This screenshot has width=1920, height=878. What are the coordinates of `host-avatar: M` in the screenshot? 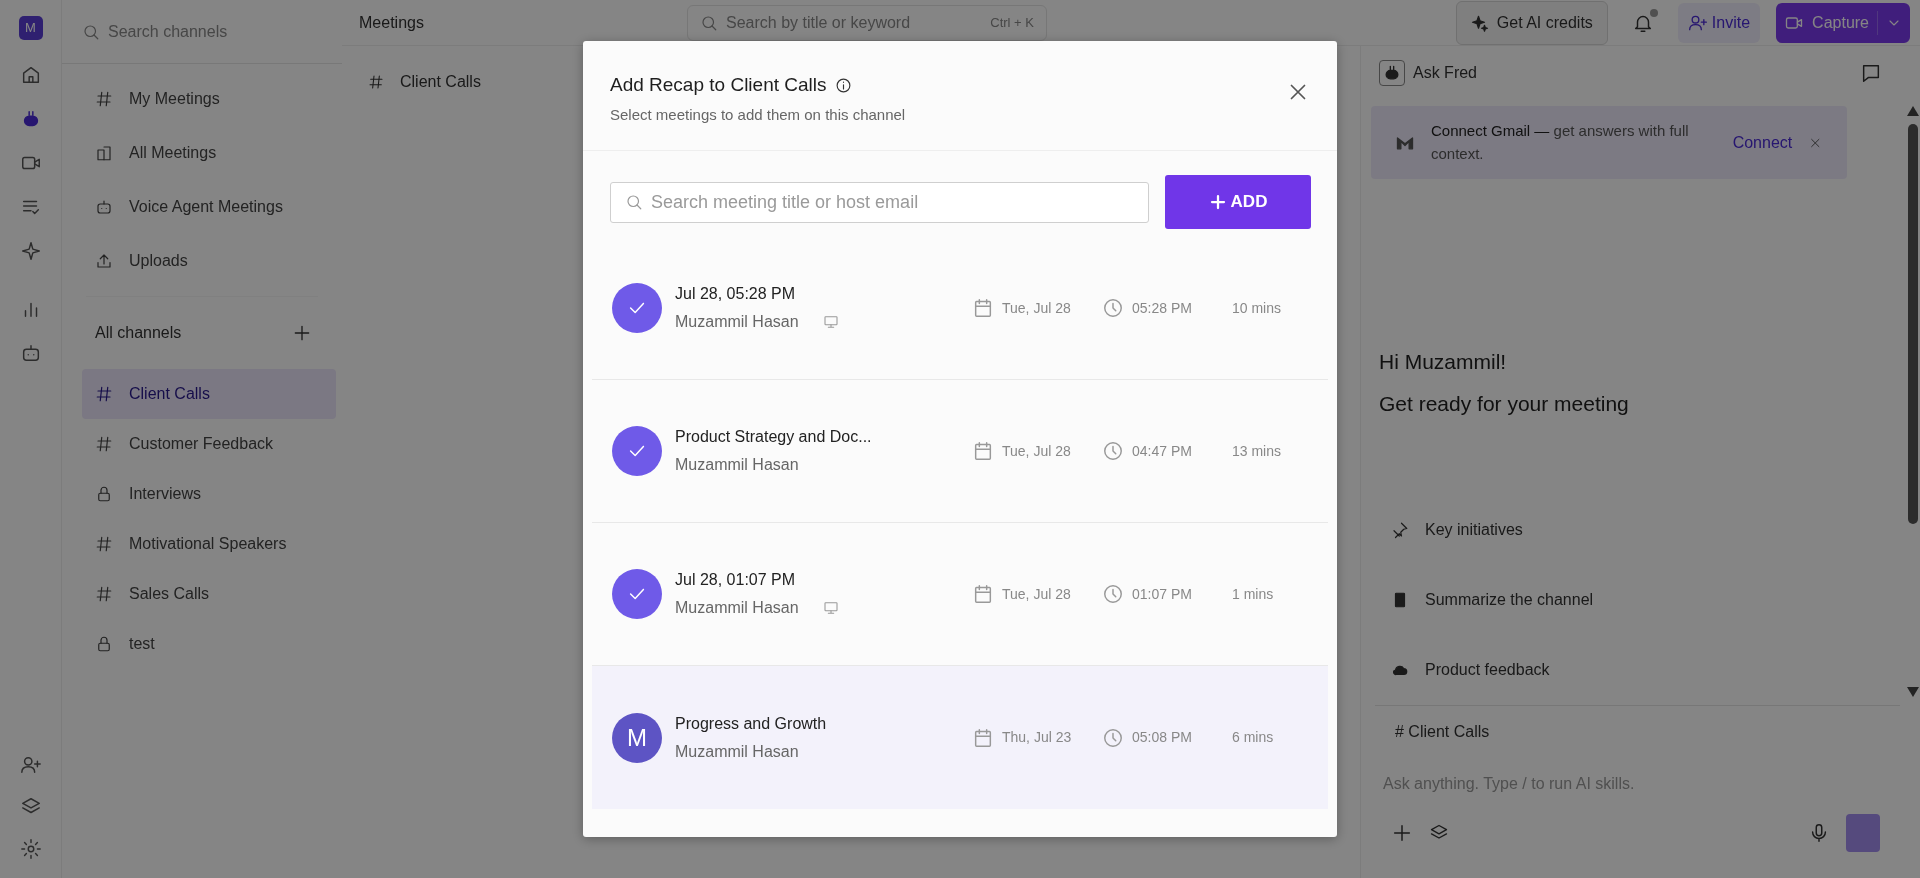 It's located at (637, 737).